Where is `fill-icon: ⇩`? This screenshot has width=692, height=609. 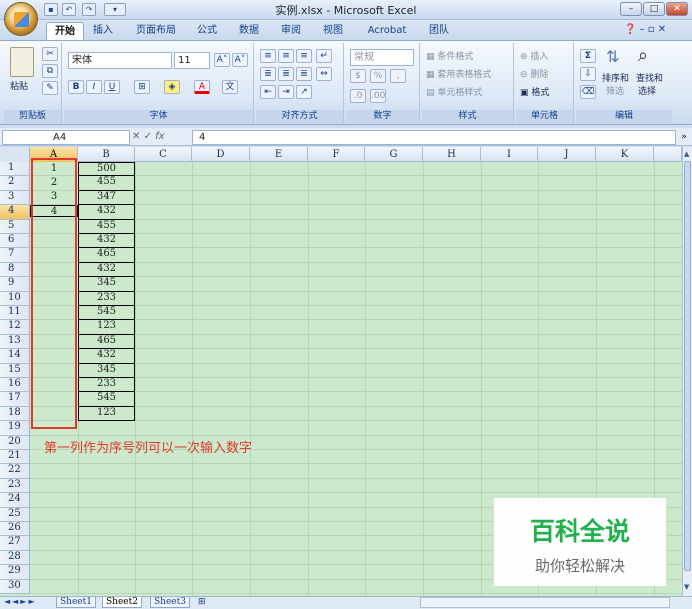
fill-icon: ⇩ is located at coordinates (588, 74).